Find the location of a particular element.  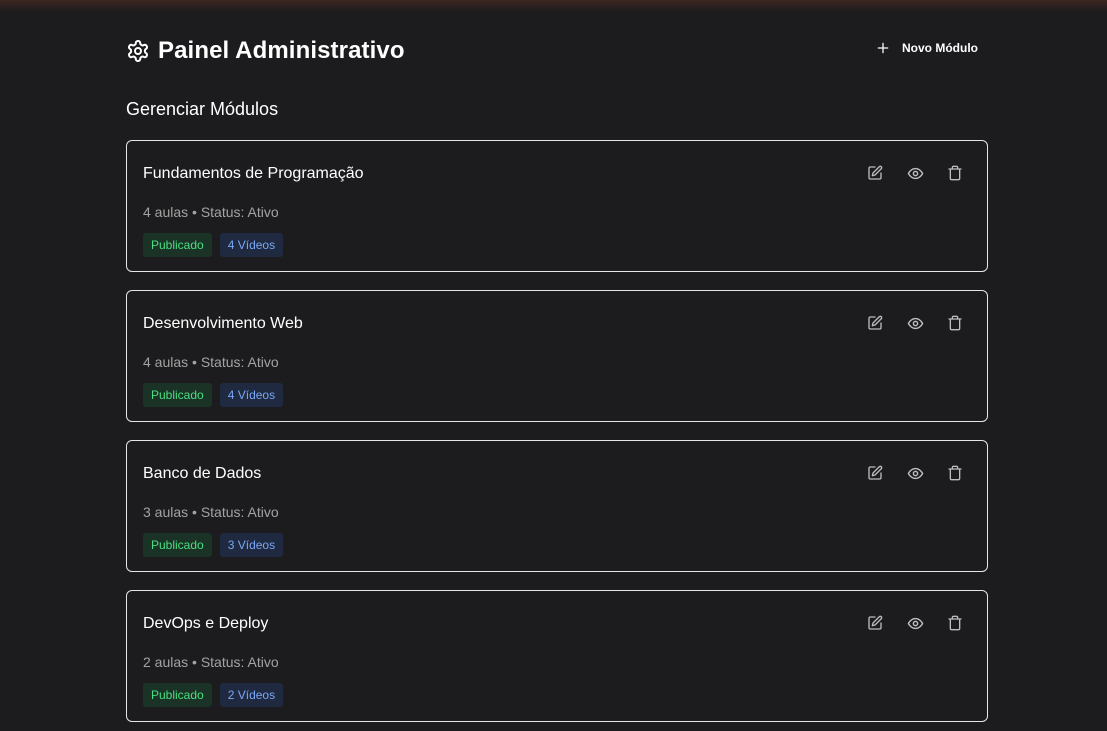

top-gradient is located at coordinates (553, 6).